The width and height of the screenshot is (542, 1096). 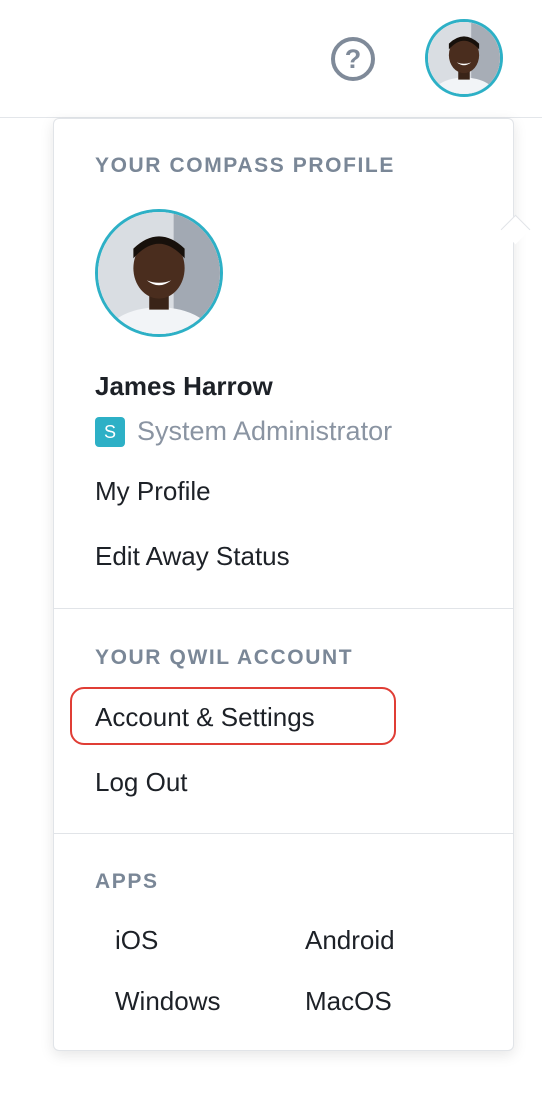 What do you see at coordinates (184, 386) in the screenshot?
I see `user-name: James Harrow` at bounding box center [184, 386].